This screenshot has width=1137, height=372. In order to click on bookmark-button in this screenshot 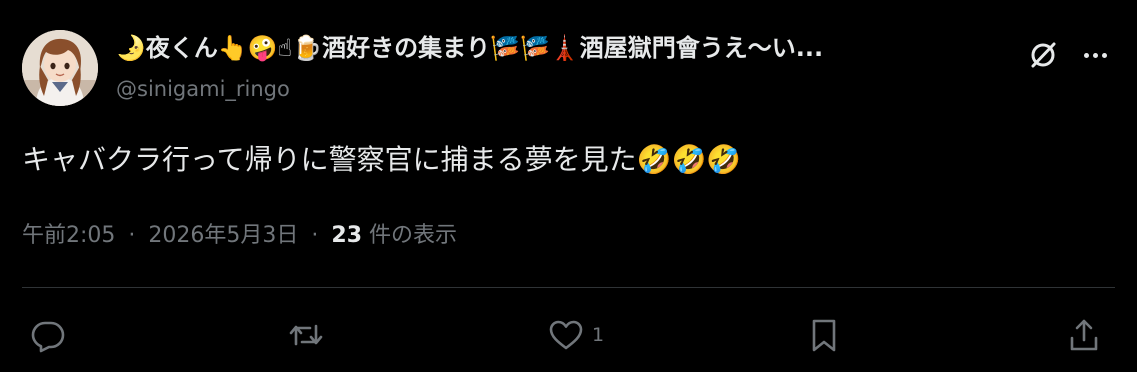, I will do `click(824, 335)`.